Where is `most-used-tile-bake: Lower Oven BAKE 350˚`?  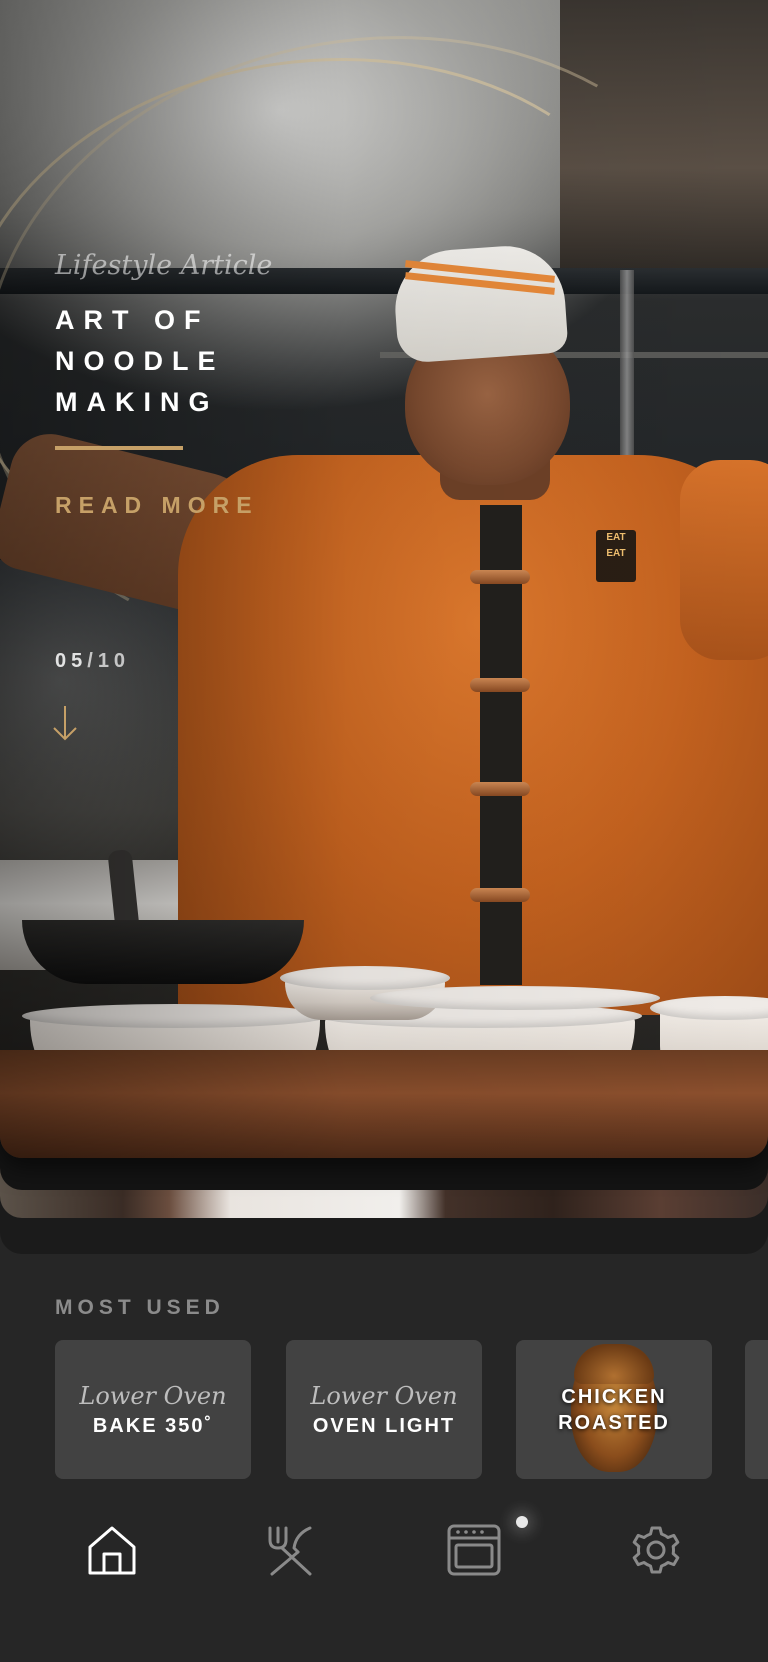
most-used-tile-bake: Lower Oven BAKE 350˚ is located at coordinates (153, 1409).